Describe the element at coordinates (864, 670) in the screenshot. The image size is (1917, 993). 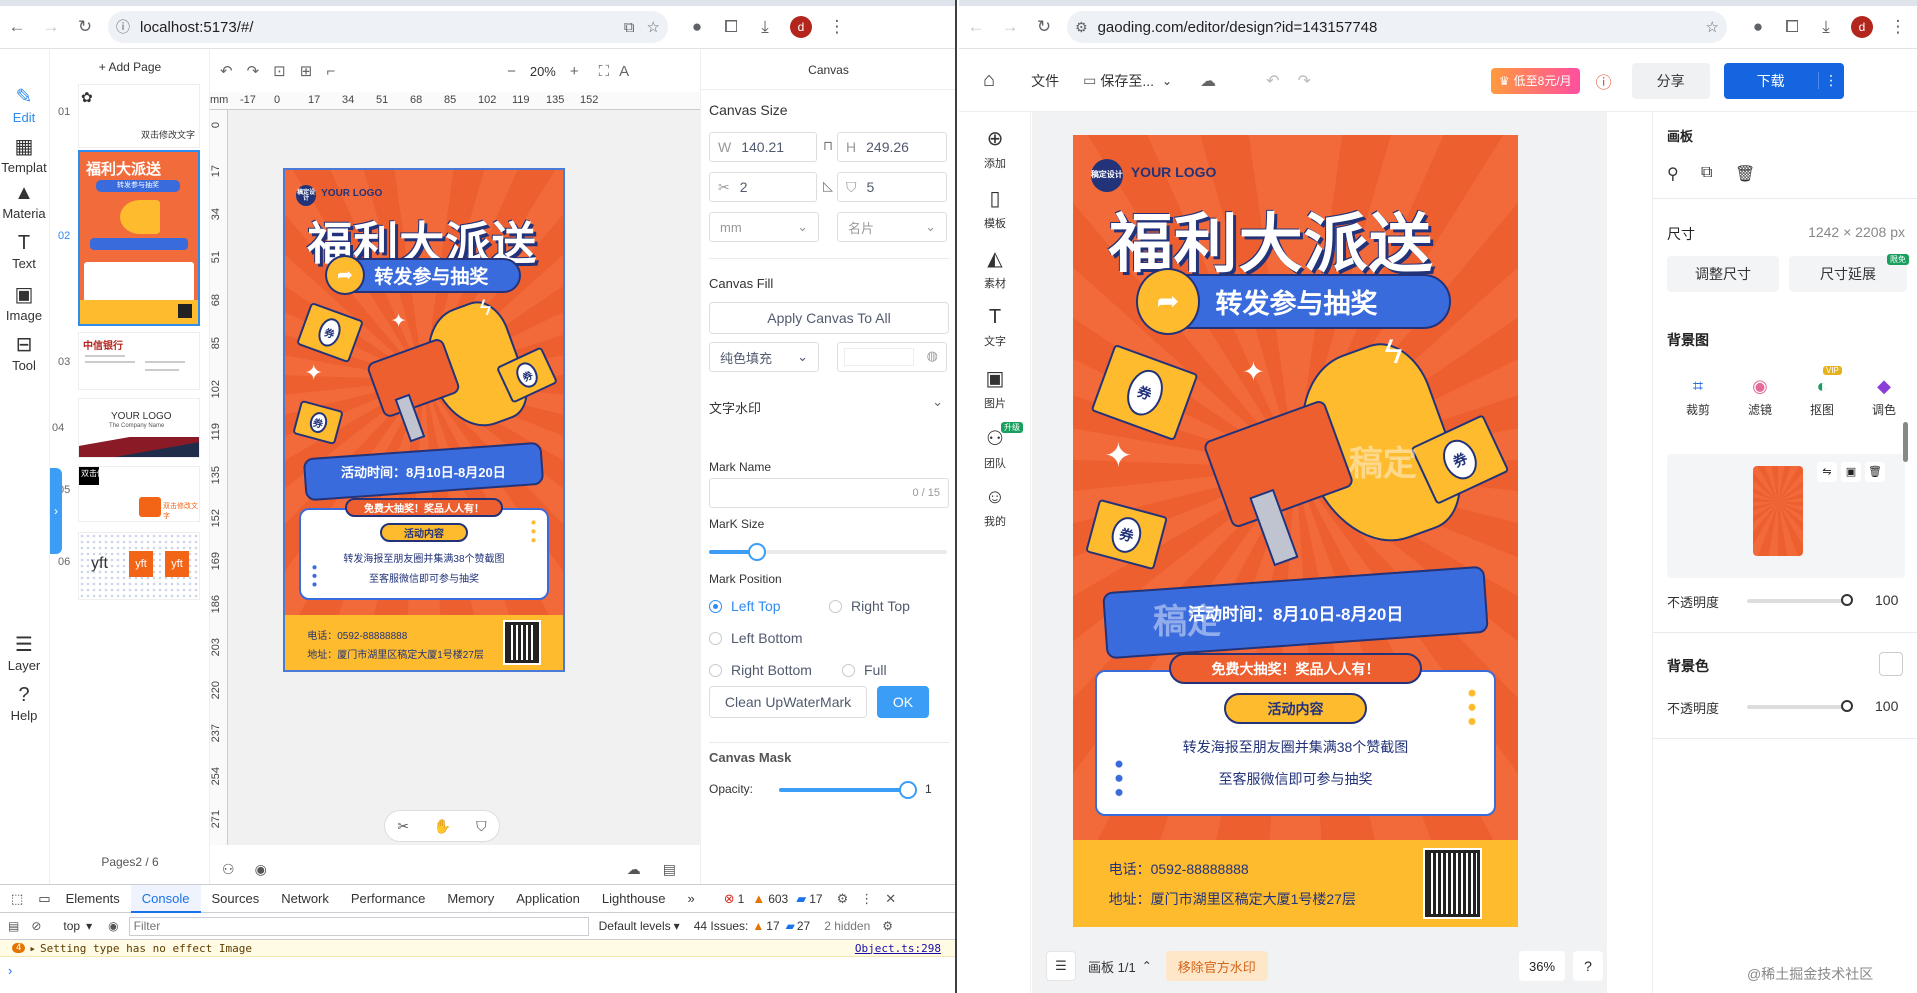
I see `radio-full: Full` at that location.